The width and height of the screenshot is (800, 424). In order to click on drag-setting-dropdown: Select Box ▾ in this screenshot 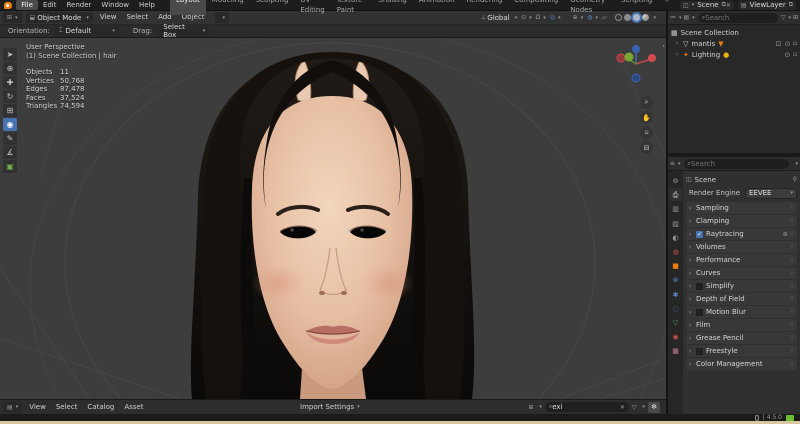, I will do `click(183, 31)`.